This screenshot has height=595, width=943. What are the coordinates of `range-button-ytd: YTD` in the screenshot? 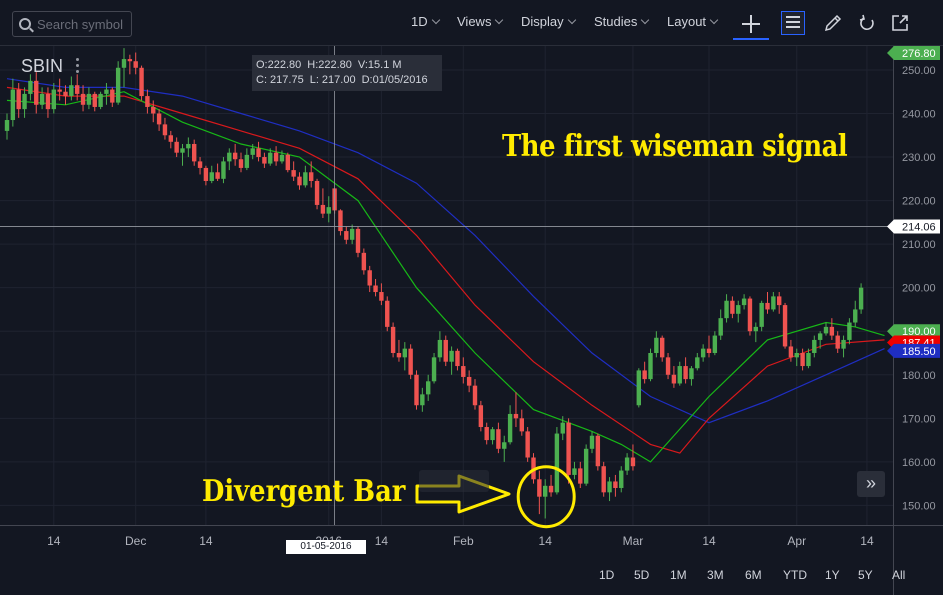 It's located at (795, 575).